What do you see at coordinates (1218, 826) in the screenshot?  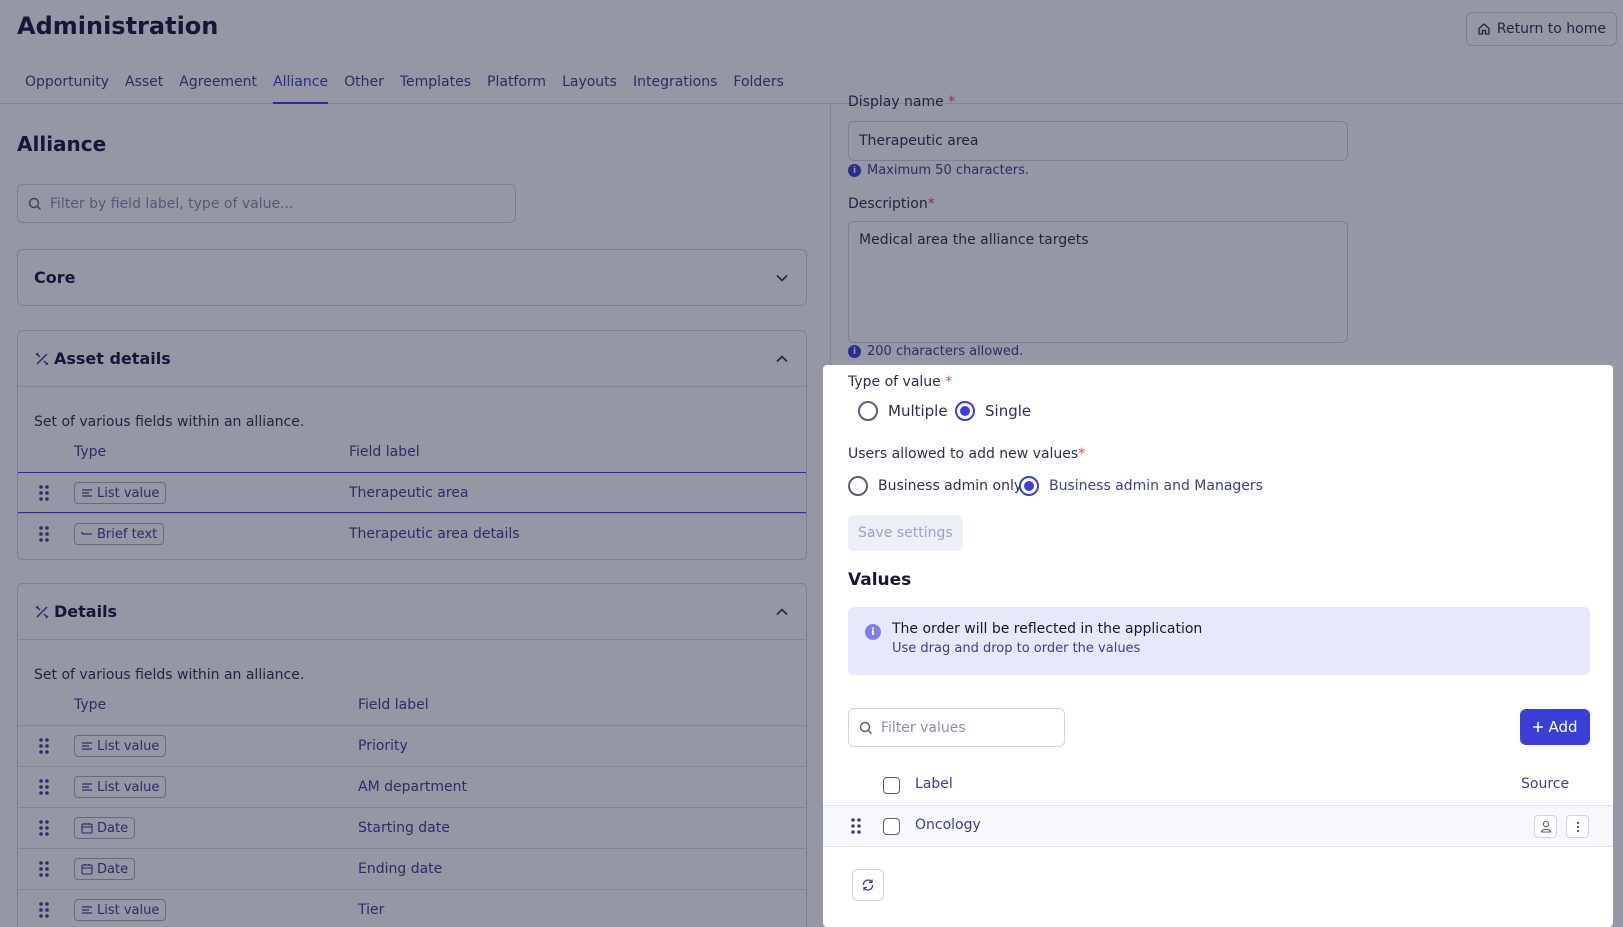 I see `value-row: Oncology` at bounding box center [1218, 826].